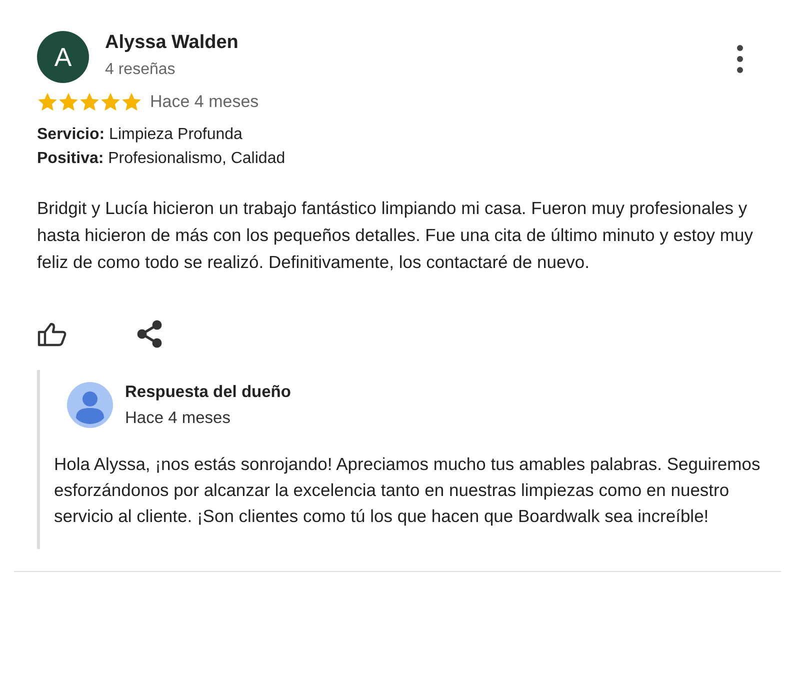 This screenshot has height=678, width=795. I want to click on user-avatar-icon, so click(90, 405).